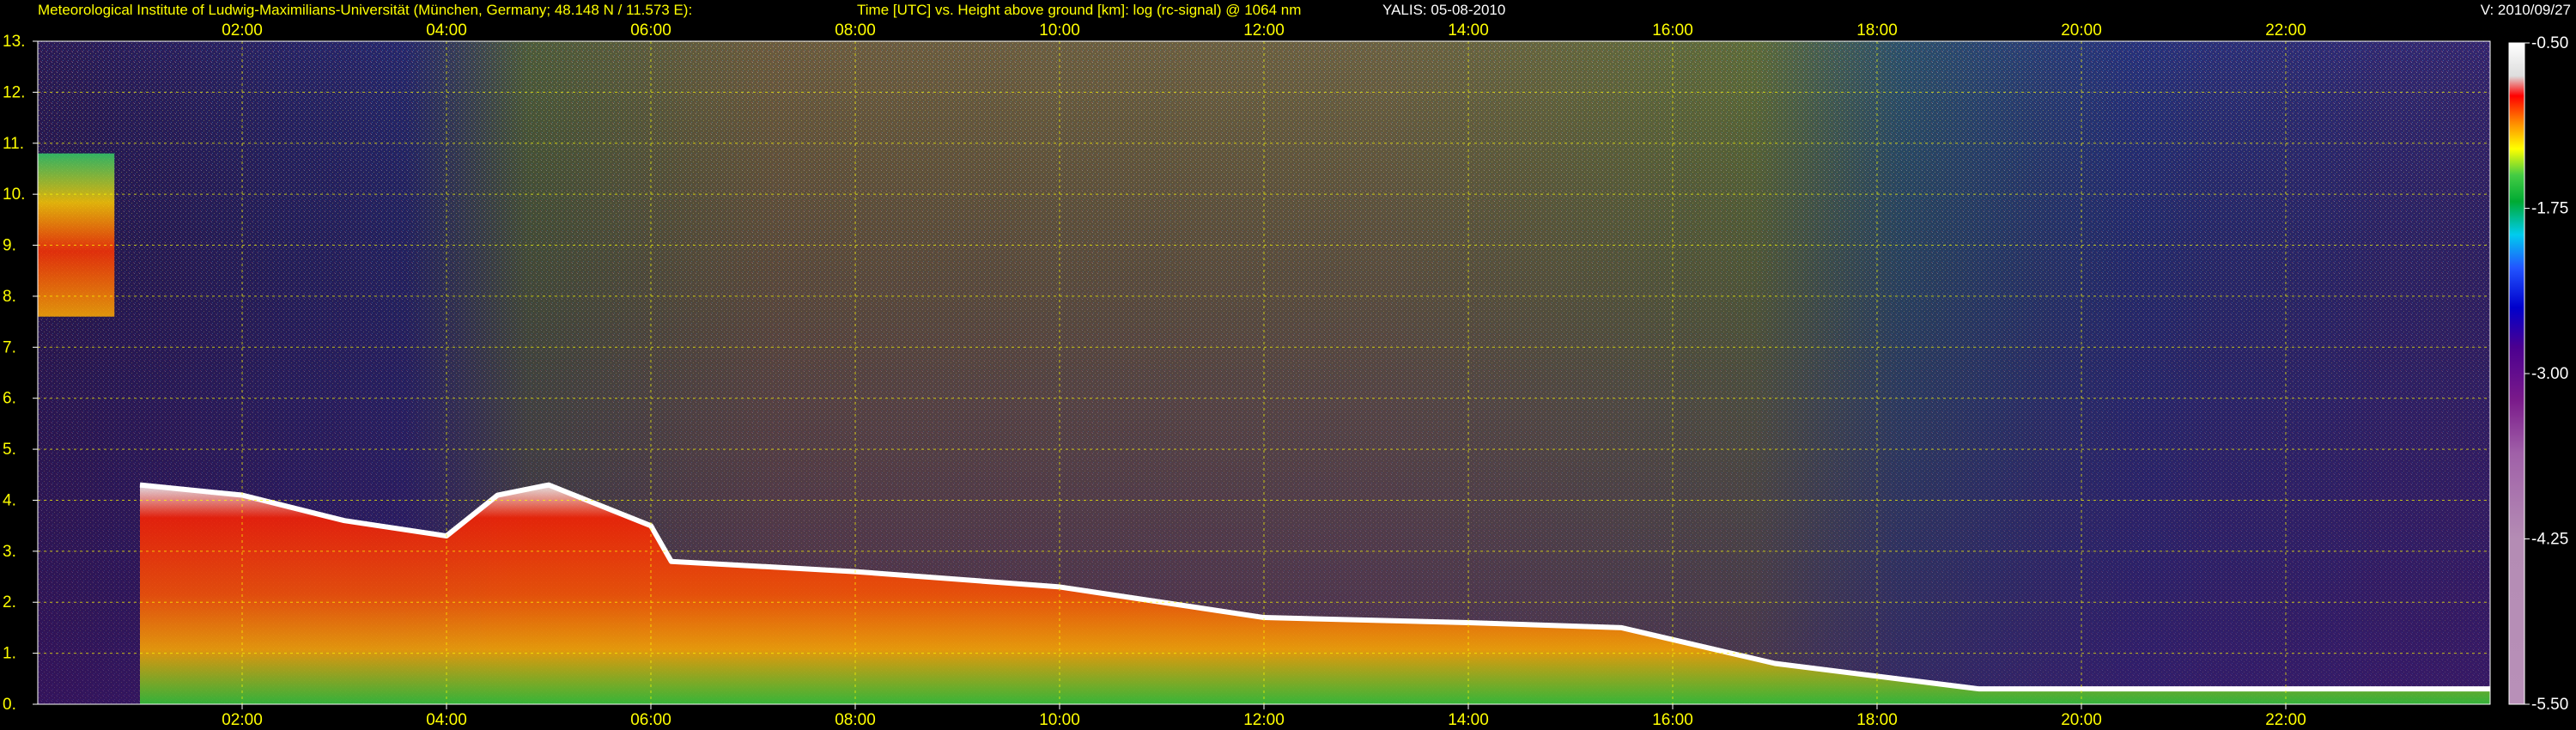 The width and height of the screenshot is (2576, 730). What do you see at coordinates (242, 720) in the screenshot?
I see `x-tick-label-bottom: 02:00` at bounding box center [242, 720].